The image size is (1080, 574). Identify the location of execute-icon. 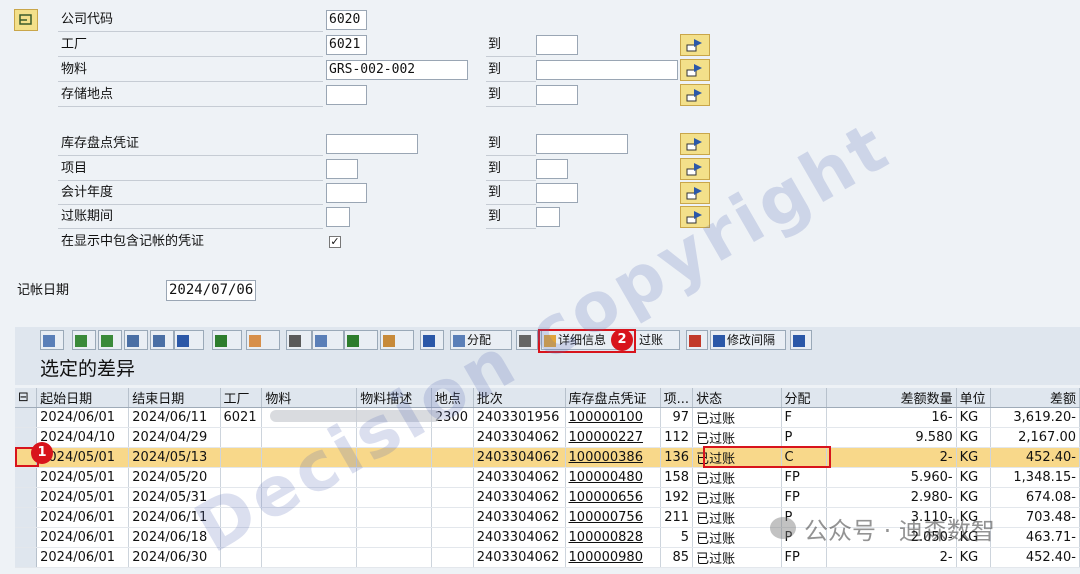
(26, 20).